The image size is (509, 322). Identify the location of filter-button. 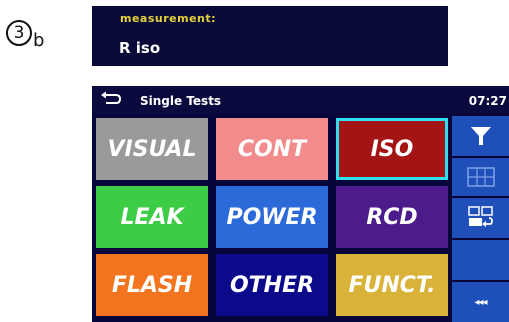
(480, 136).